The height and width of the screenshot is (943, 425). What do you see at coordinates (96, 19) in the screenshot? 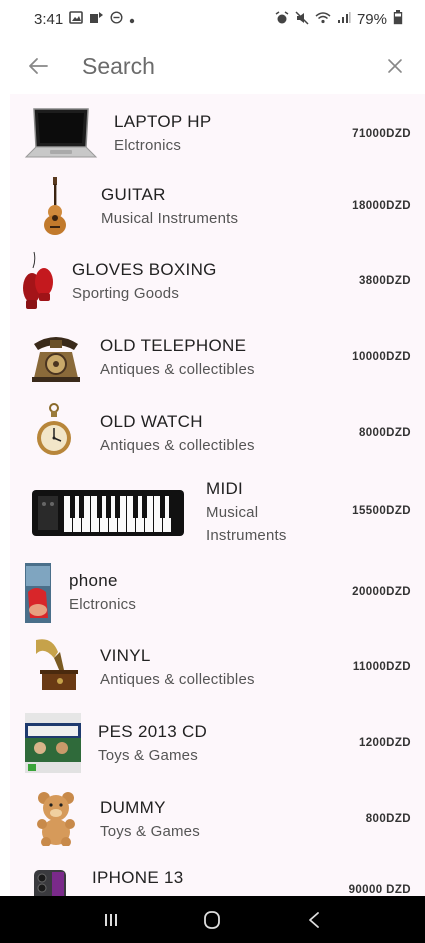
I see `notification-icon` at bounding box center [96, 19].